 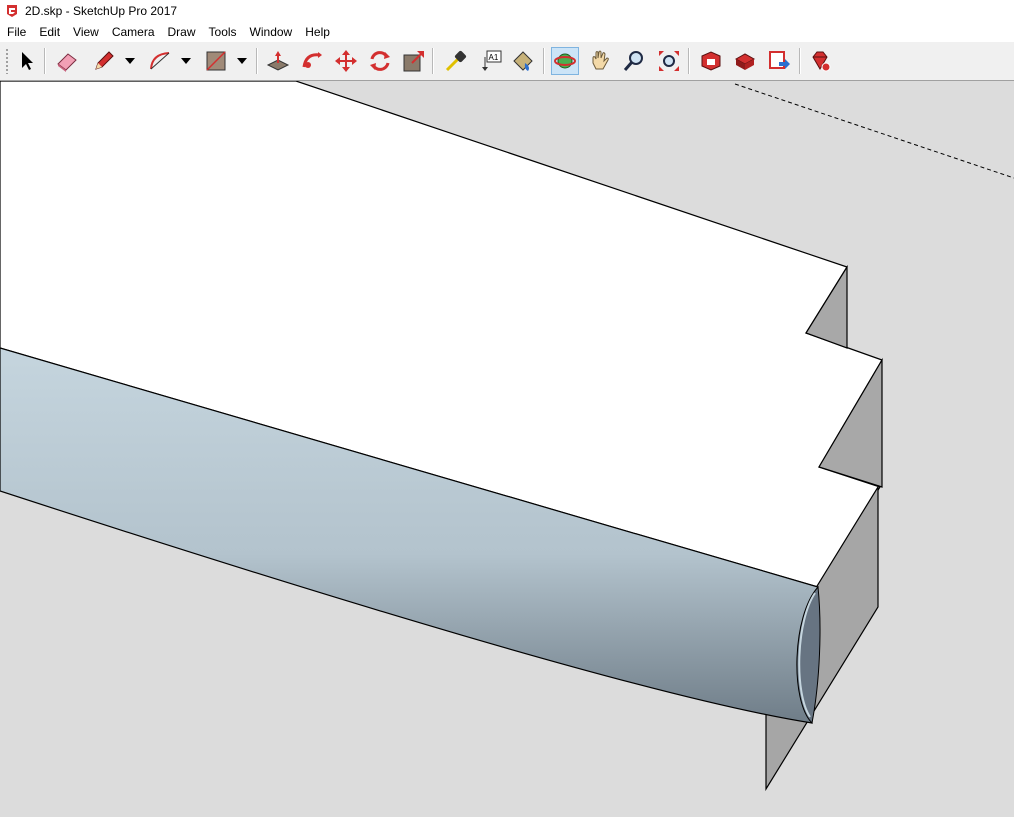 I want to click on menu-help: Help, so click(x=317, y=32).